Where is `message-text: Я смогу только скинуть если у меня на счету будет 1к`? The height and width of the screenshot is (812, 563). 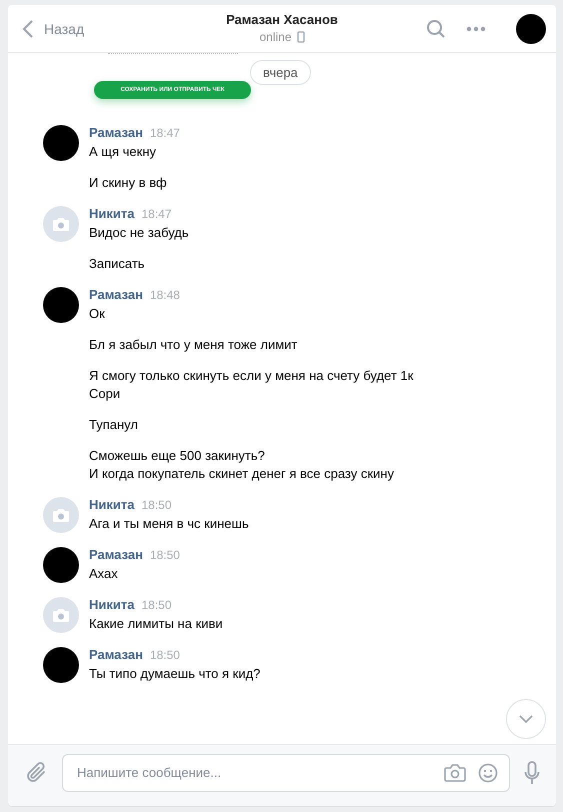 message-text: Я смогу только скинуть если у меня на счету будет 1к is located at coordinates (251, 376).